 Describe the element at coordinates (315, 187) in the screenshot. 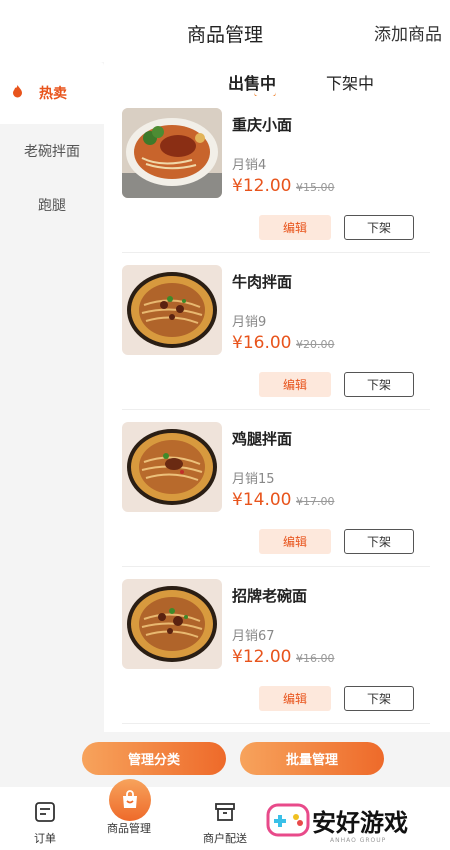

I see `original-price: ¥15.00` at that location.